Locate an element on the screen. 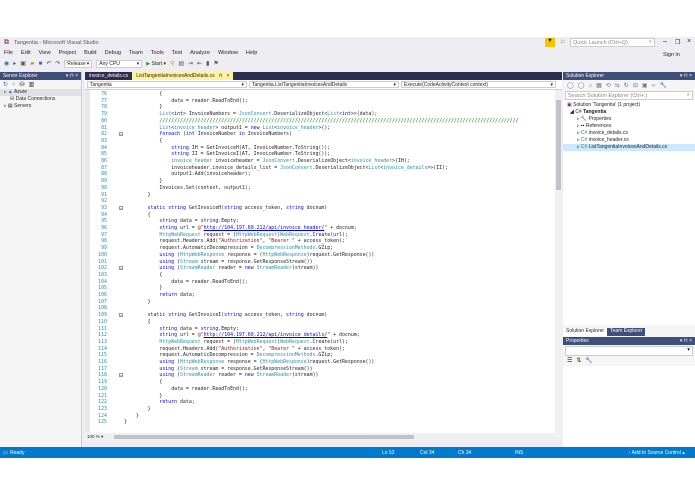 The image size is (695, 494). menu-help: Help is located at coordinates (252, 53).